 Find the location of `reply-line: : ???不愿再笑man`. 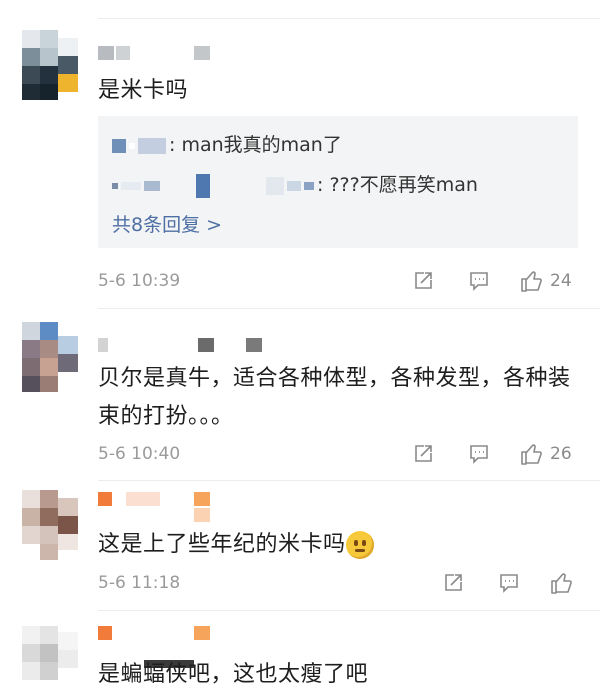

reply-line: : ???不愿再笑man is located at coordinates (295, 185).